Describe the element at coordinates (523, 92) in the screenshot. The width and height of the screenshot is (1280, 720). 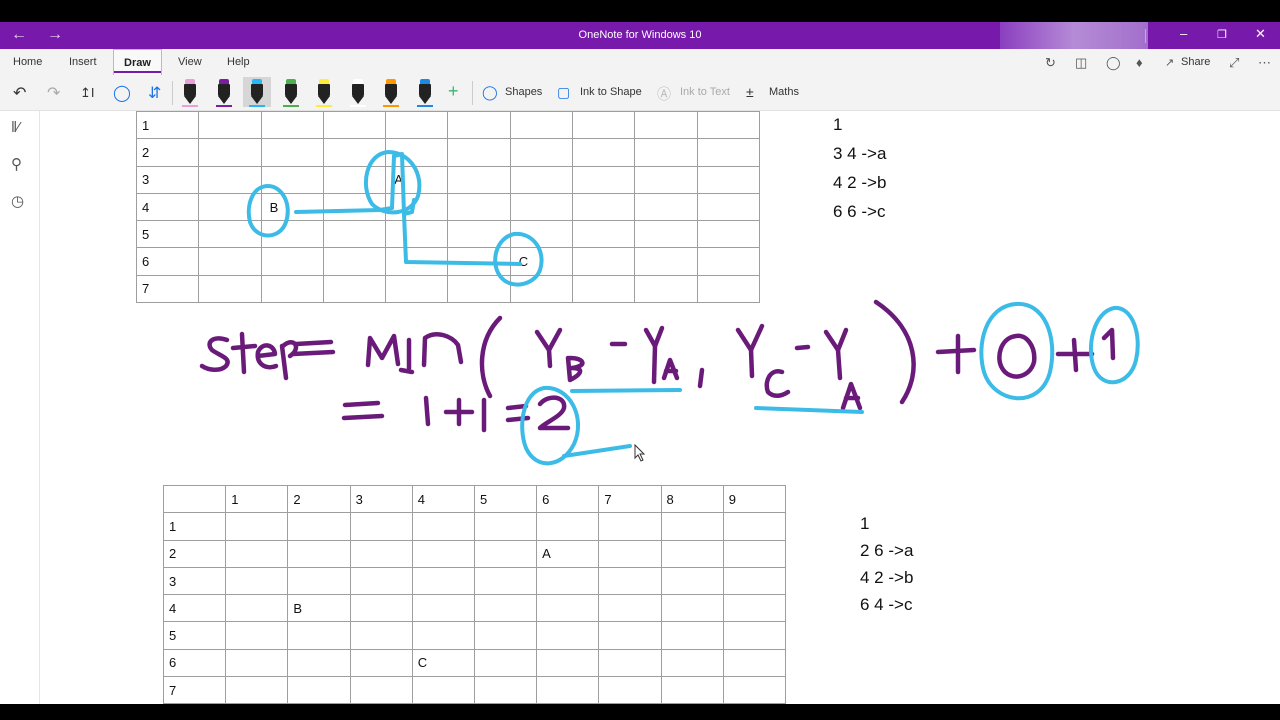
I see `shapes-button: Shapes` at that location.